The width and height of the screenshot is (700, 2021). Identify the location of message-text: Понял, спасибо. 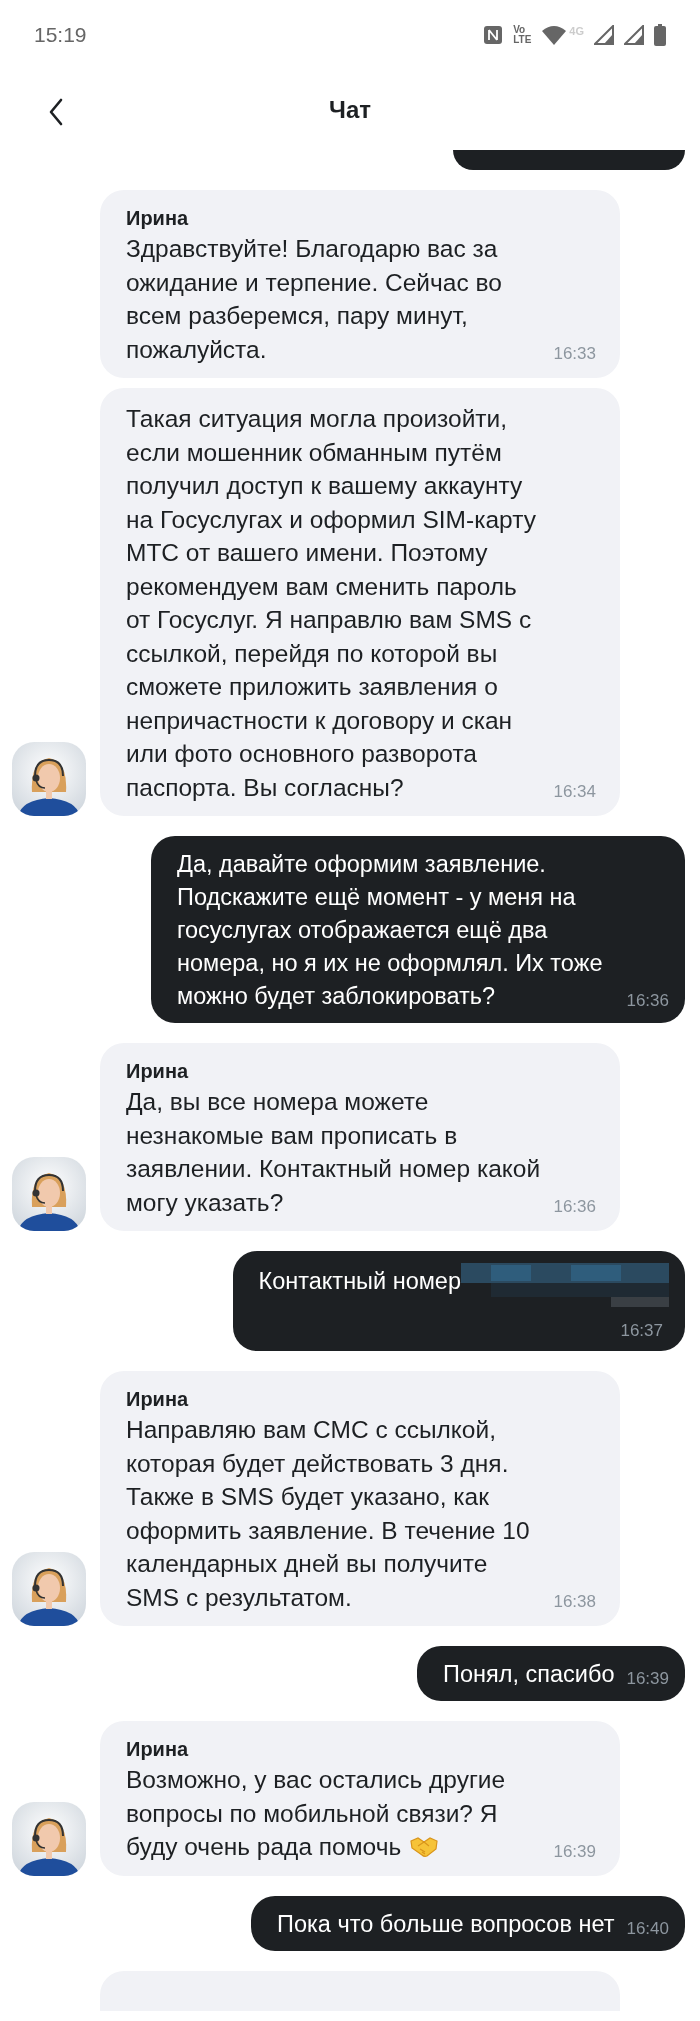
(529, 1674).